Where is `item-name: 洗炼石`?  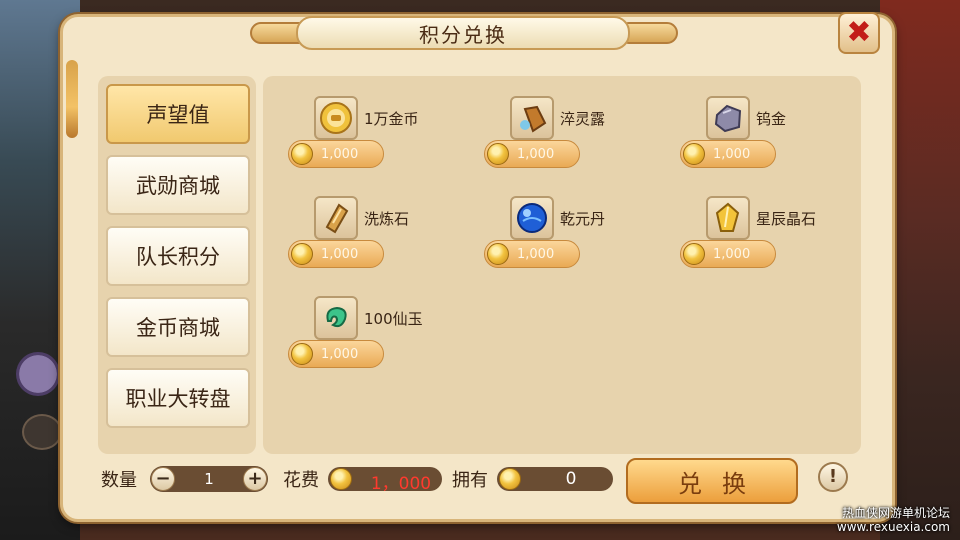 item-name: 洗炼石 is located at coordinates (387, 219).